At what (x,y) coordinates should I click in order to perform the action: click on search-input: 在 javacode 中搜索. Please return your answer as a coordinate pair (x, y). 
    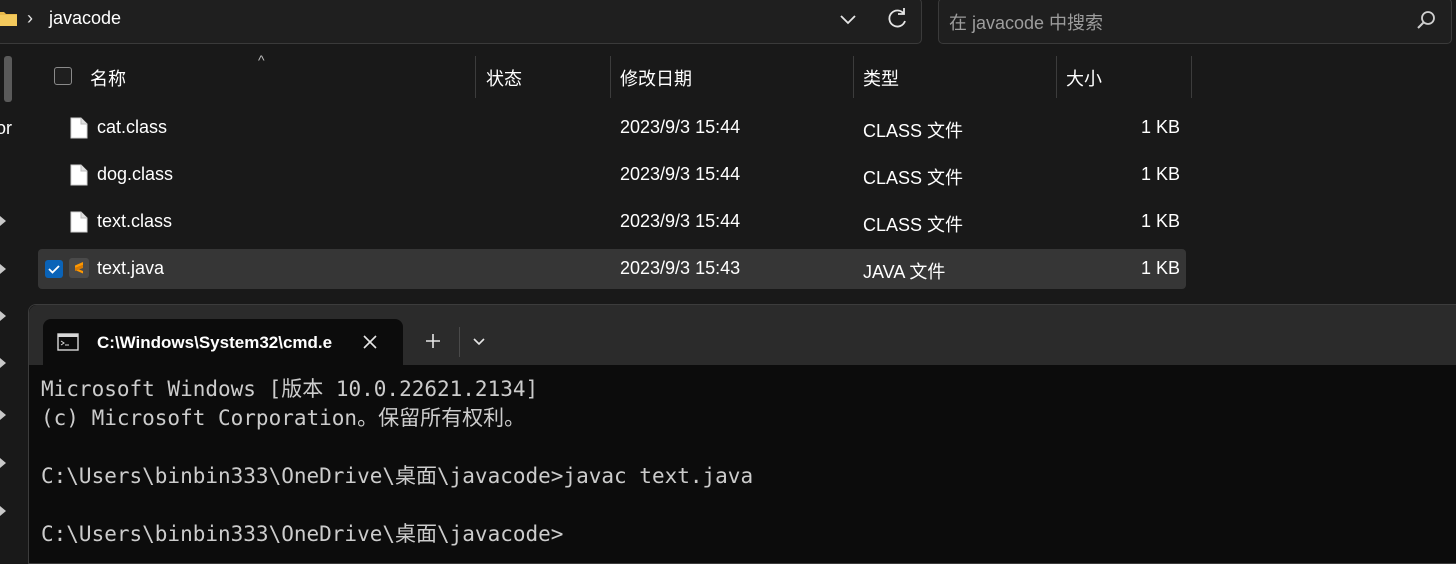
    Looking at the image, I should click on (1195, 22).